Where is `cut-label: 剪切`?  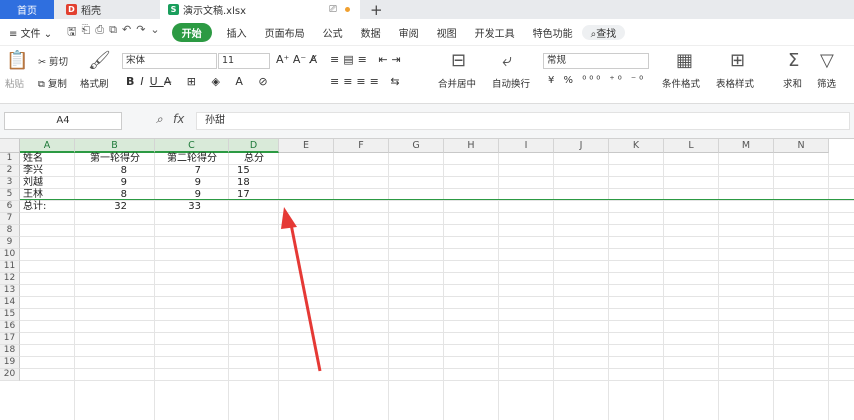
cut-label: 剪切 is located at coordinates (59, 62).